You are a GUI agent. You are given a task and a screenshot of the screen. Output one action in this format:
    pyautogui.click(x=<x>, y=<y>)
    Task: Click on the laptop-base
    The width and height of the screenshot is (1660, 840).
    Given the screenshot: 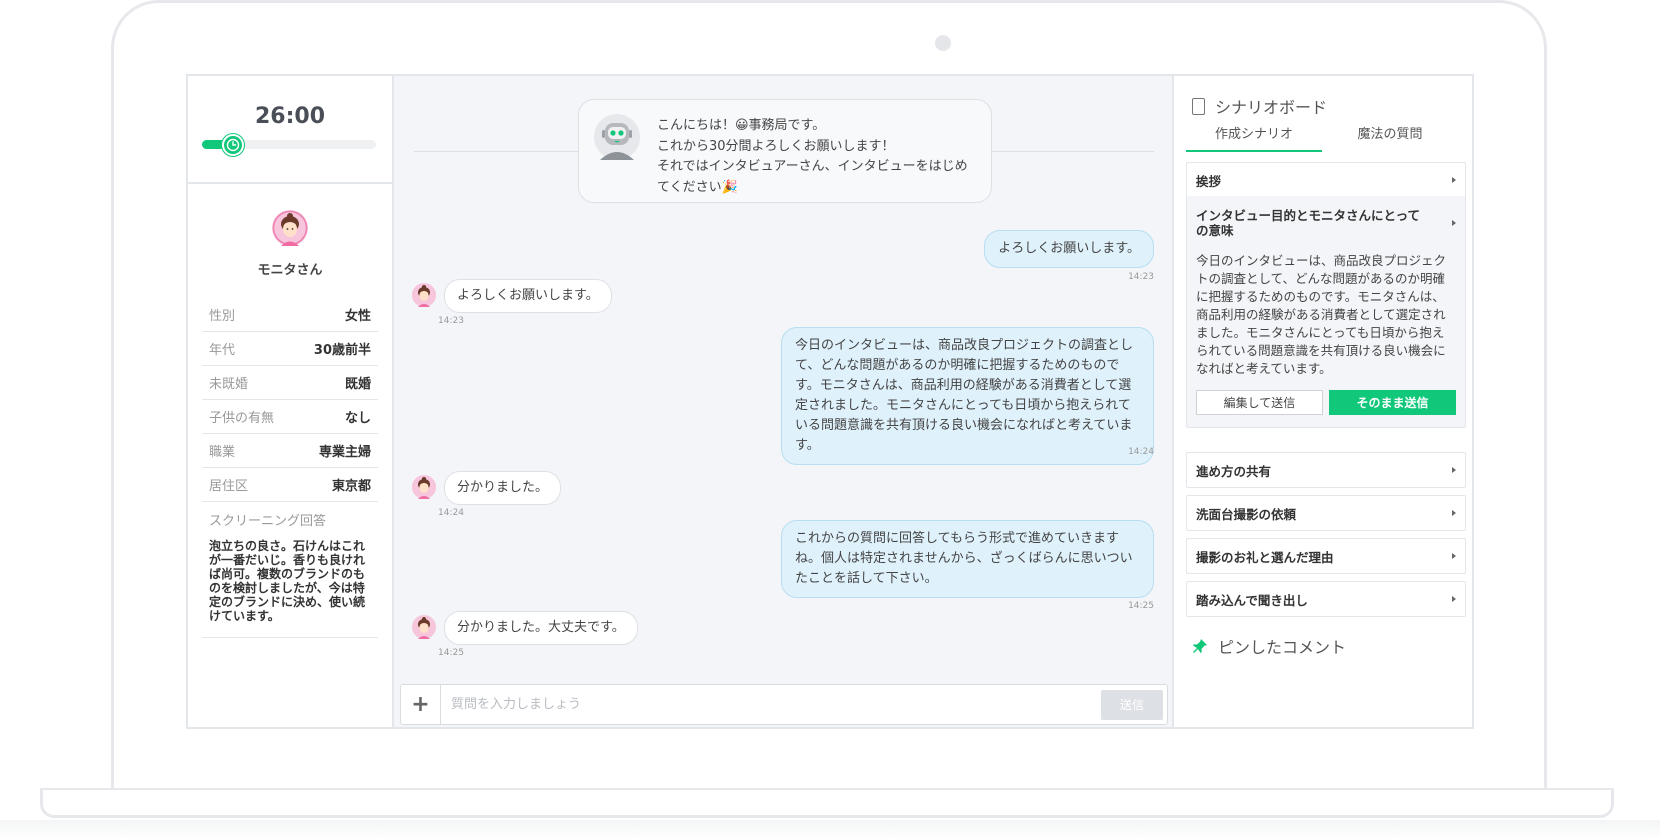 What is the action you would take?
    pyautogui.click(x=827, y=803)
    